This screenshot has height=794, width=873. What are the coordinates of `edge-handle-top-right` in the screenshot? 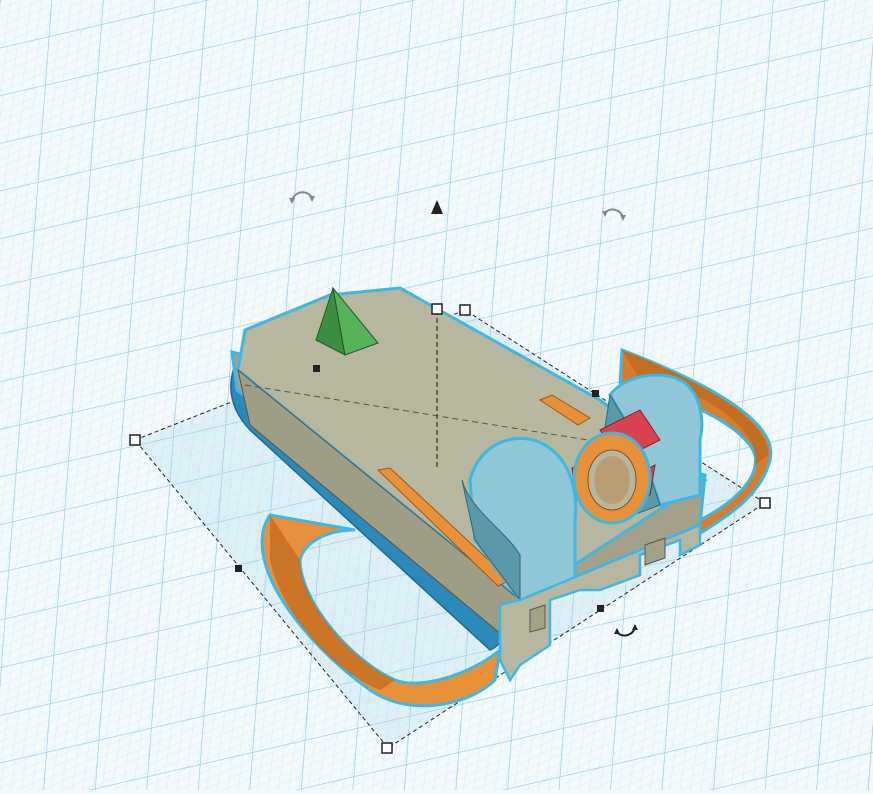 It's located at (595, 393).